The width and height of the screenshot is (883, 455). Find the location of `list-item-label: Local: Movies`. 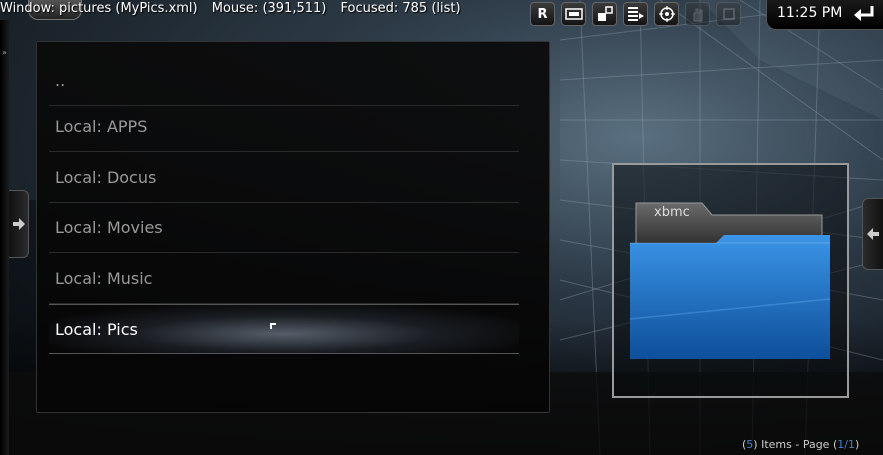

list-item-label: Local: Movies is located at coordinates (109, 227).